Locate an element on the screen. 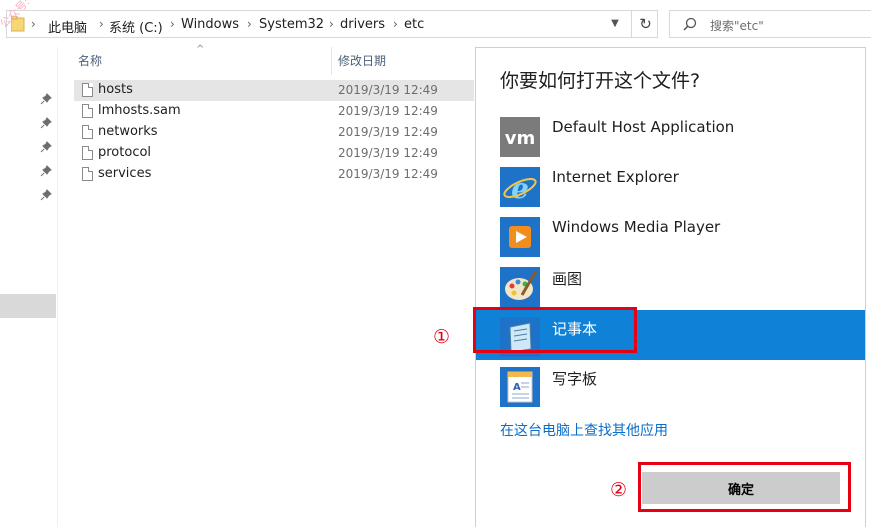 This screenshot has height=527, width=871. svg-text: vm is located at coordinates (520, 138).